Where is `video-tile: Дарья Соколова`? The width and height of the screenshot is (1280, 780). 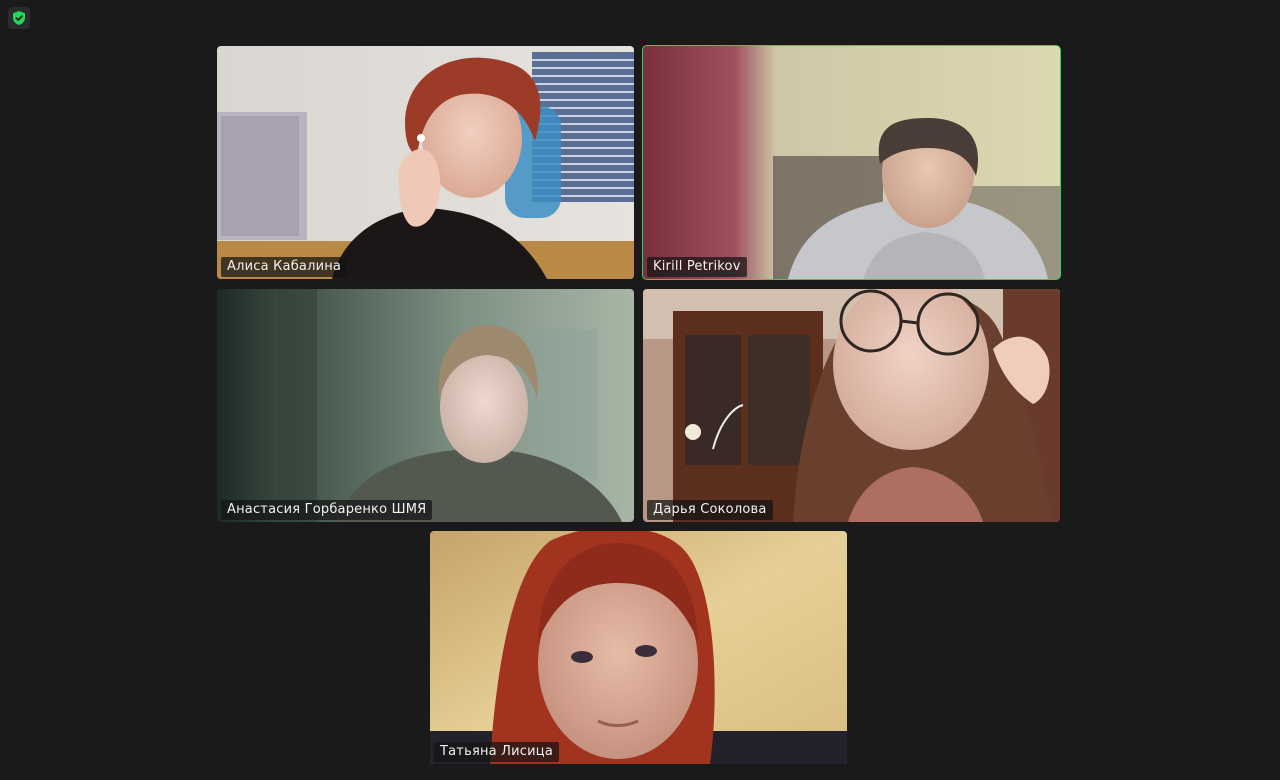
video-tile: Дарья Соколова is located at coordinates (851, 405).